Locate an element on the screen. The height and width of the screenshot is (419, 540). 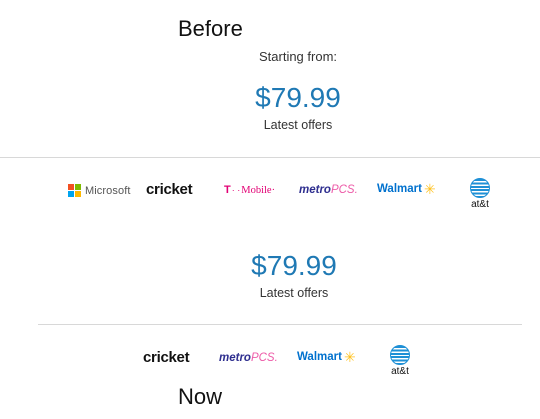
cricket-logo: cricket is located at coordinates (169, 189).